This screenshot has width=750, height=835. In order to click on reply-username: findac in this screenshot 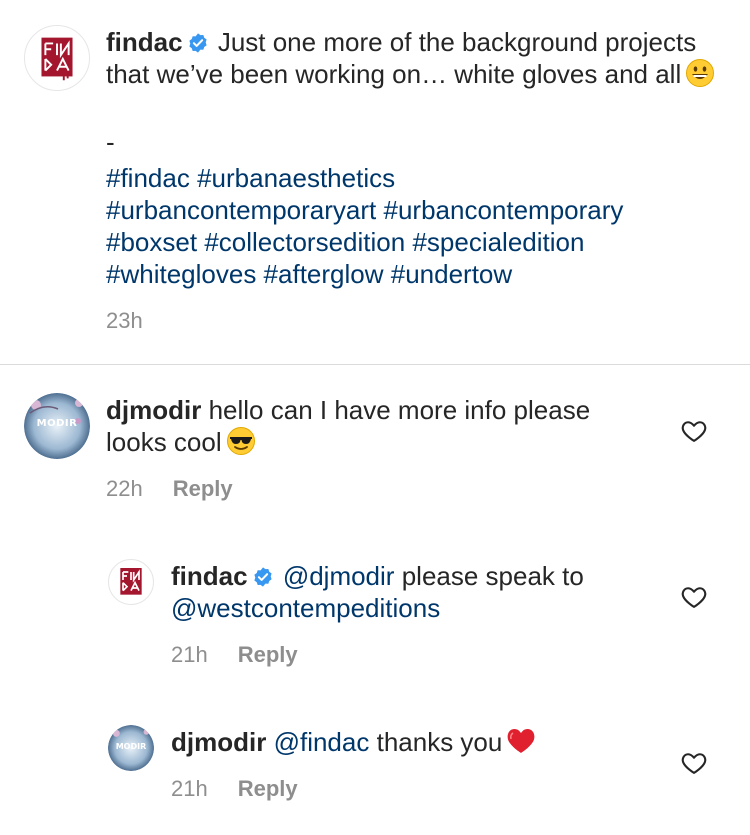, I will do `click(209, 576)`.